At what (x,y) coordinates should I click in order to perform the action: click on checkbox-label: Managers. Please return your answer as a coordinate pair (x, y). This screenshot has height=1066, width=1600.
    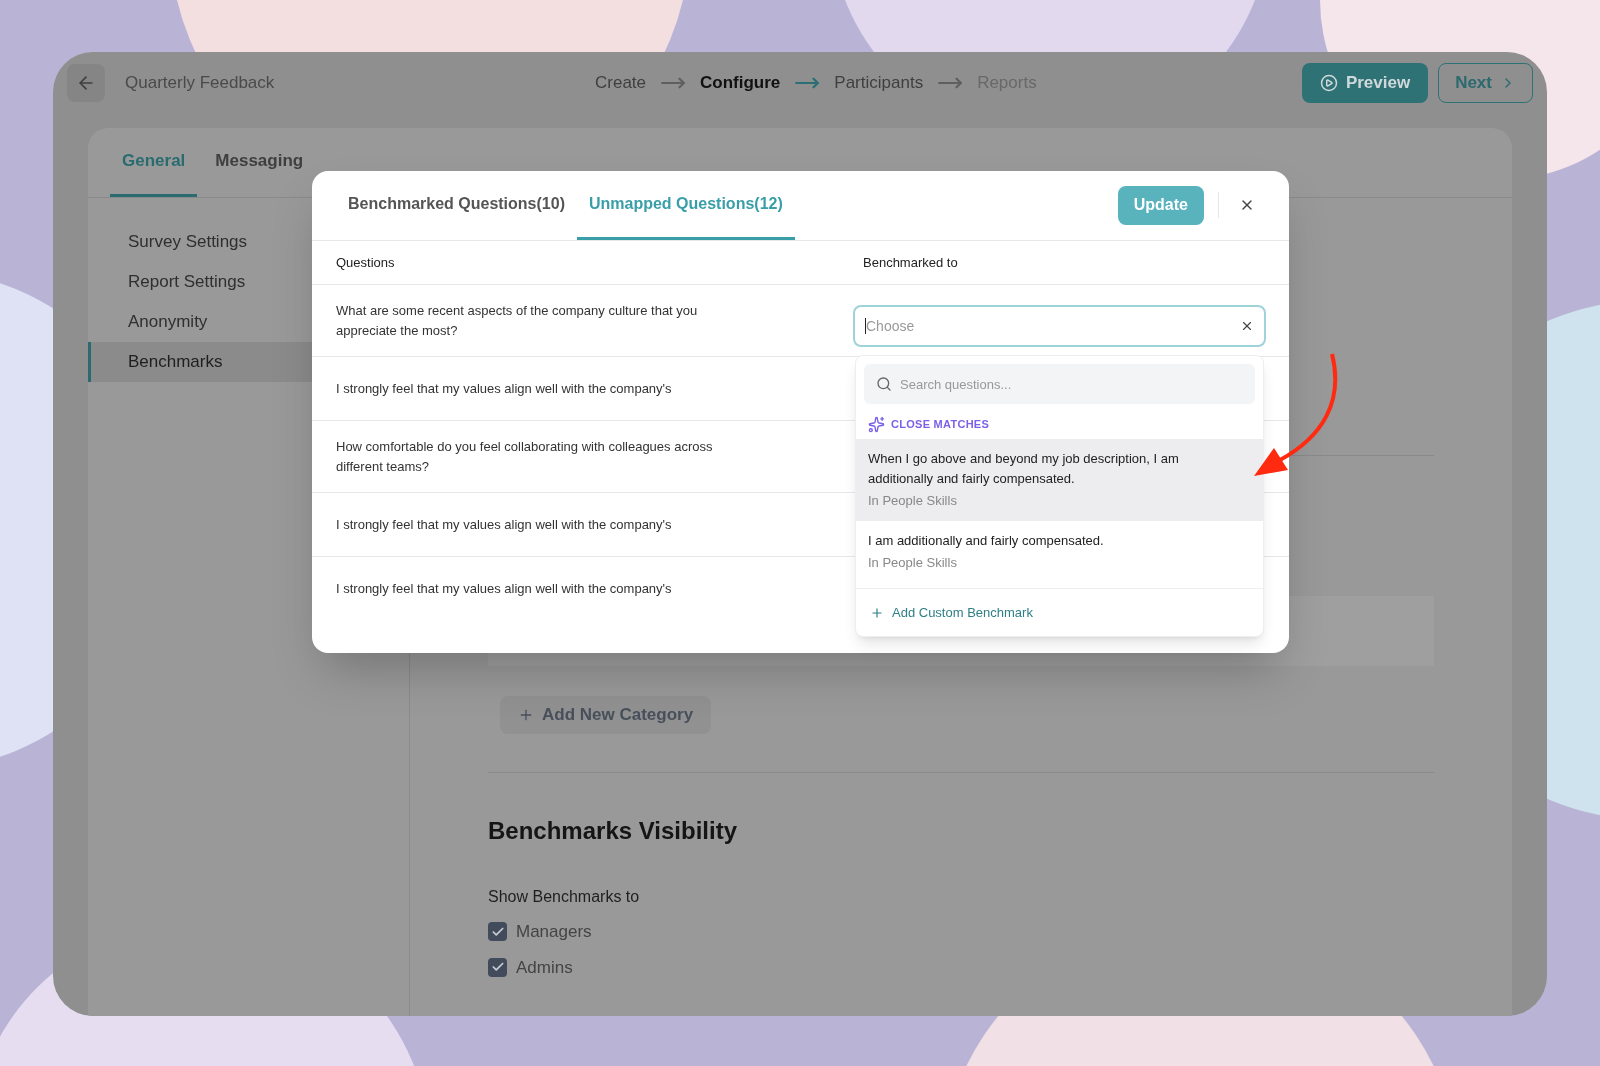
    Looking at the image, I should click on (554, 932).